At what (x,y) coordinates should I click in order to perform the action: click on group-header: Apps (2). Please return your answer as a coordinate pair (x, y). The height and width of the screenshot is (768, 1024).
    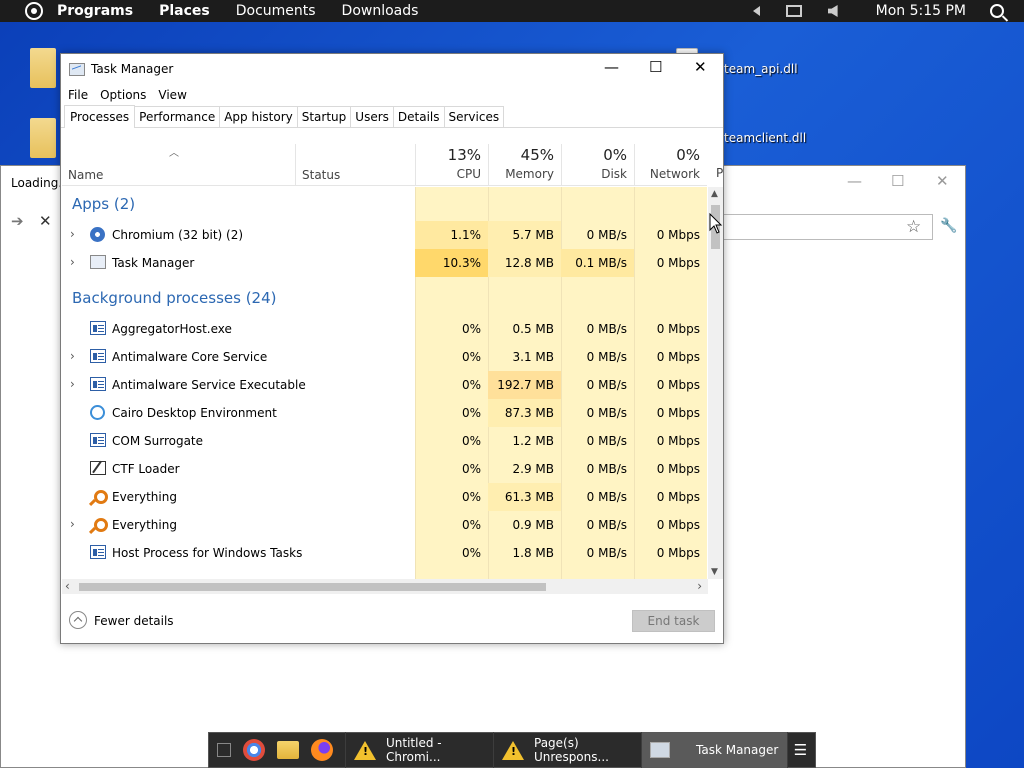
    Looking at the image, I should click on (104, 204).